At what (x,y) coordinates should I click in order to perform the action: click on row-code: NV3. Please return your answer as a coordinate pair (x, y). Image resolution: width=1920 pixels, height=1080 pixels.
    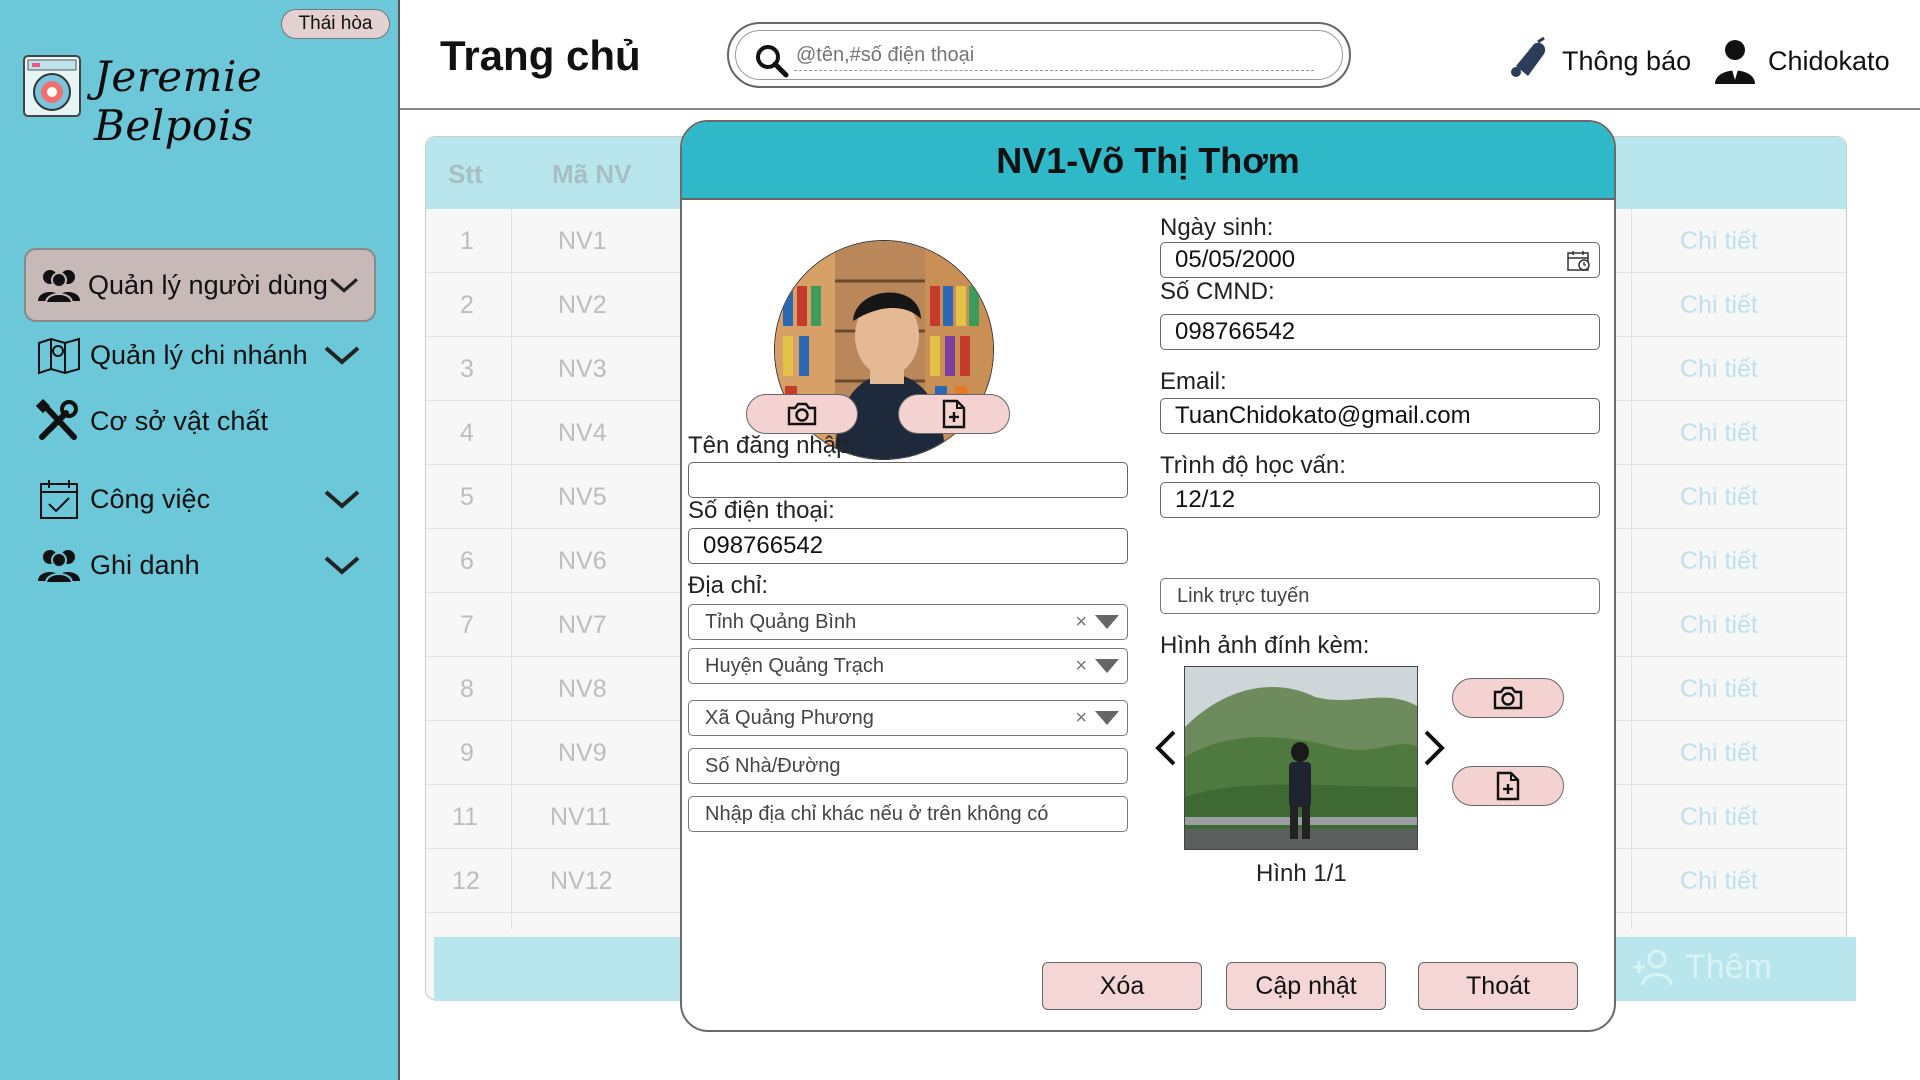
    Looking at the image, I should click on (582, 369).